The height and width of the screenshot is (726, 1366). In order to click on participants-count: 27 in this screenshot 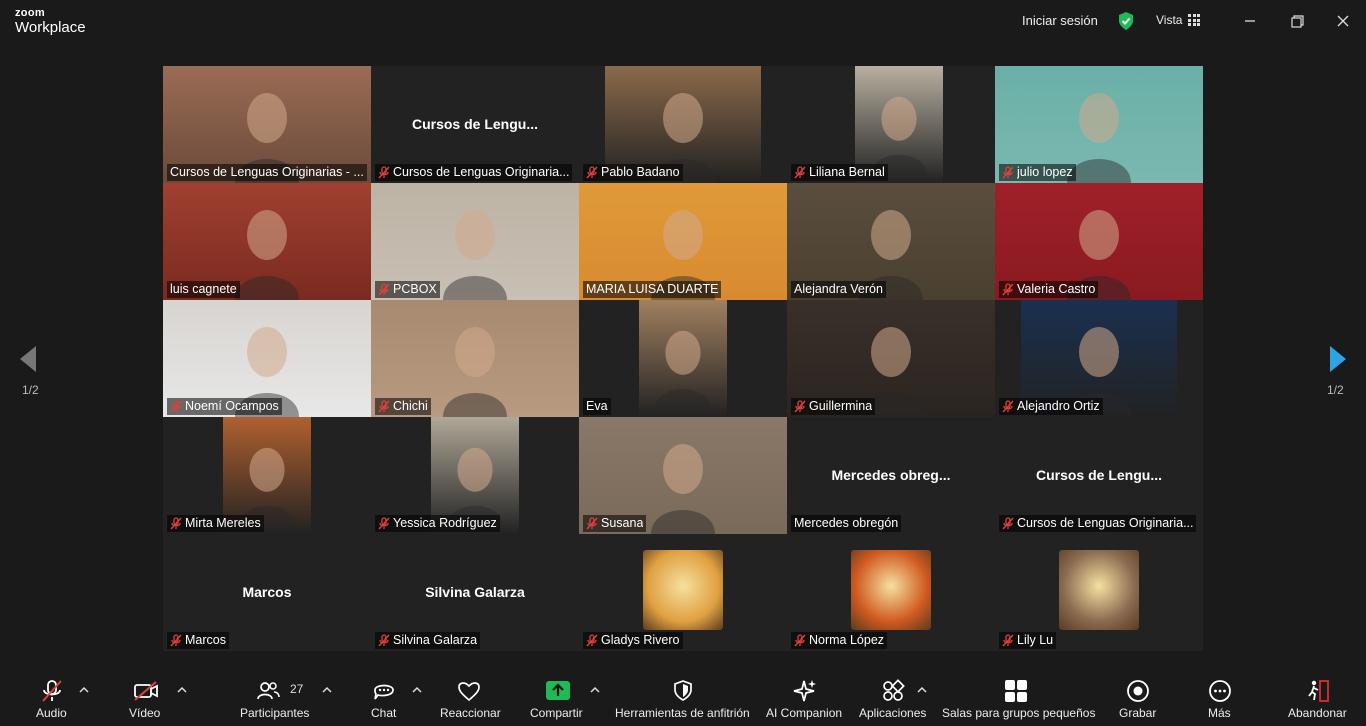, I will do `click(297, 689)`.